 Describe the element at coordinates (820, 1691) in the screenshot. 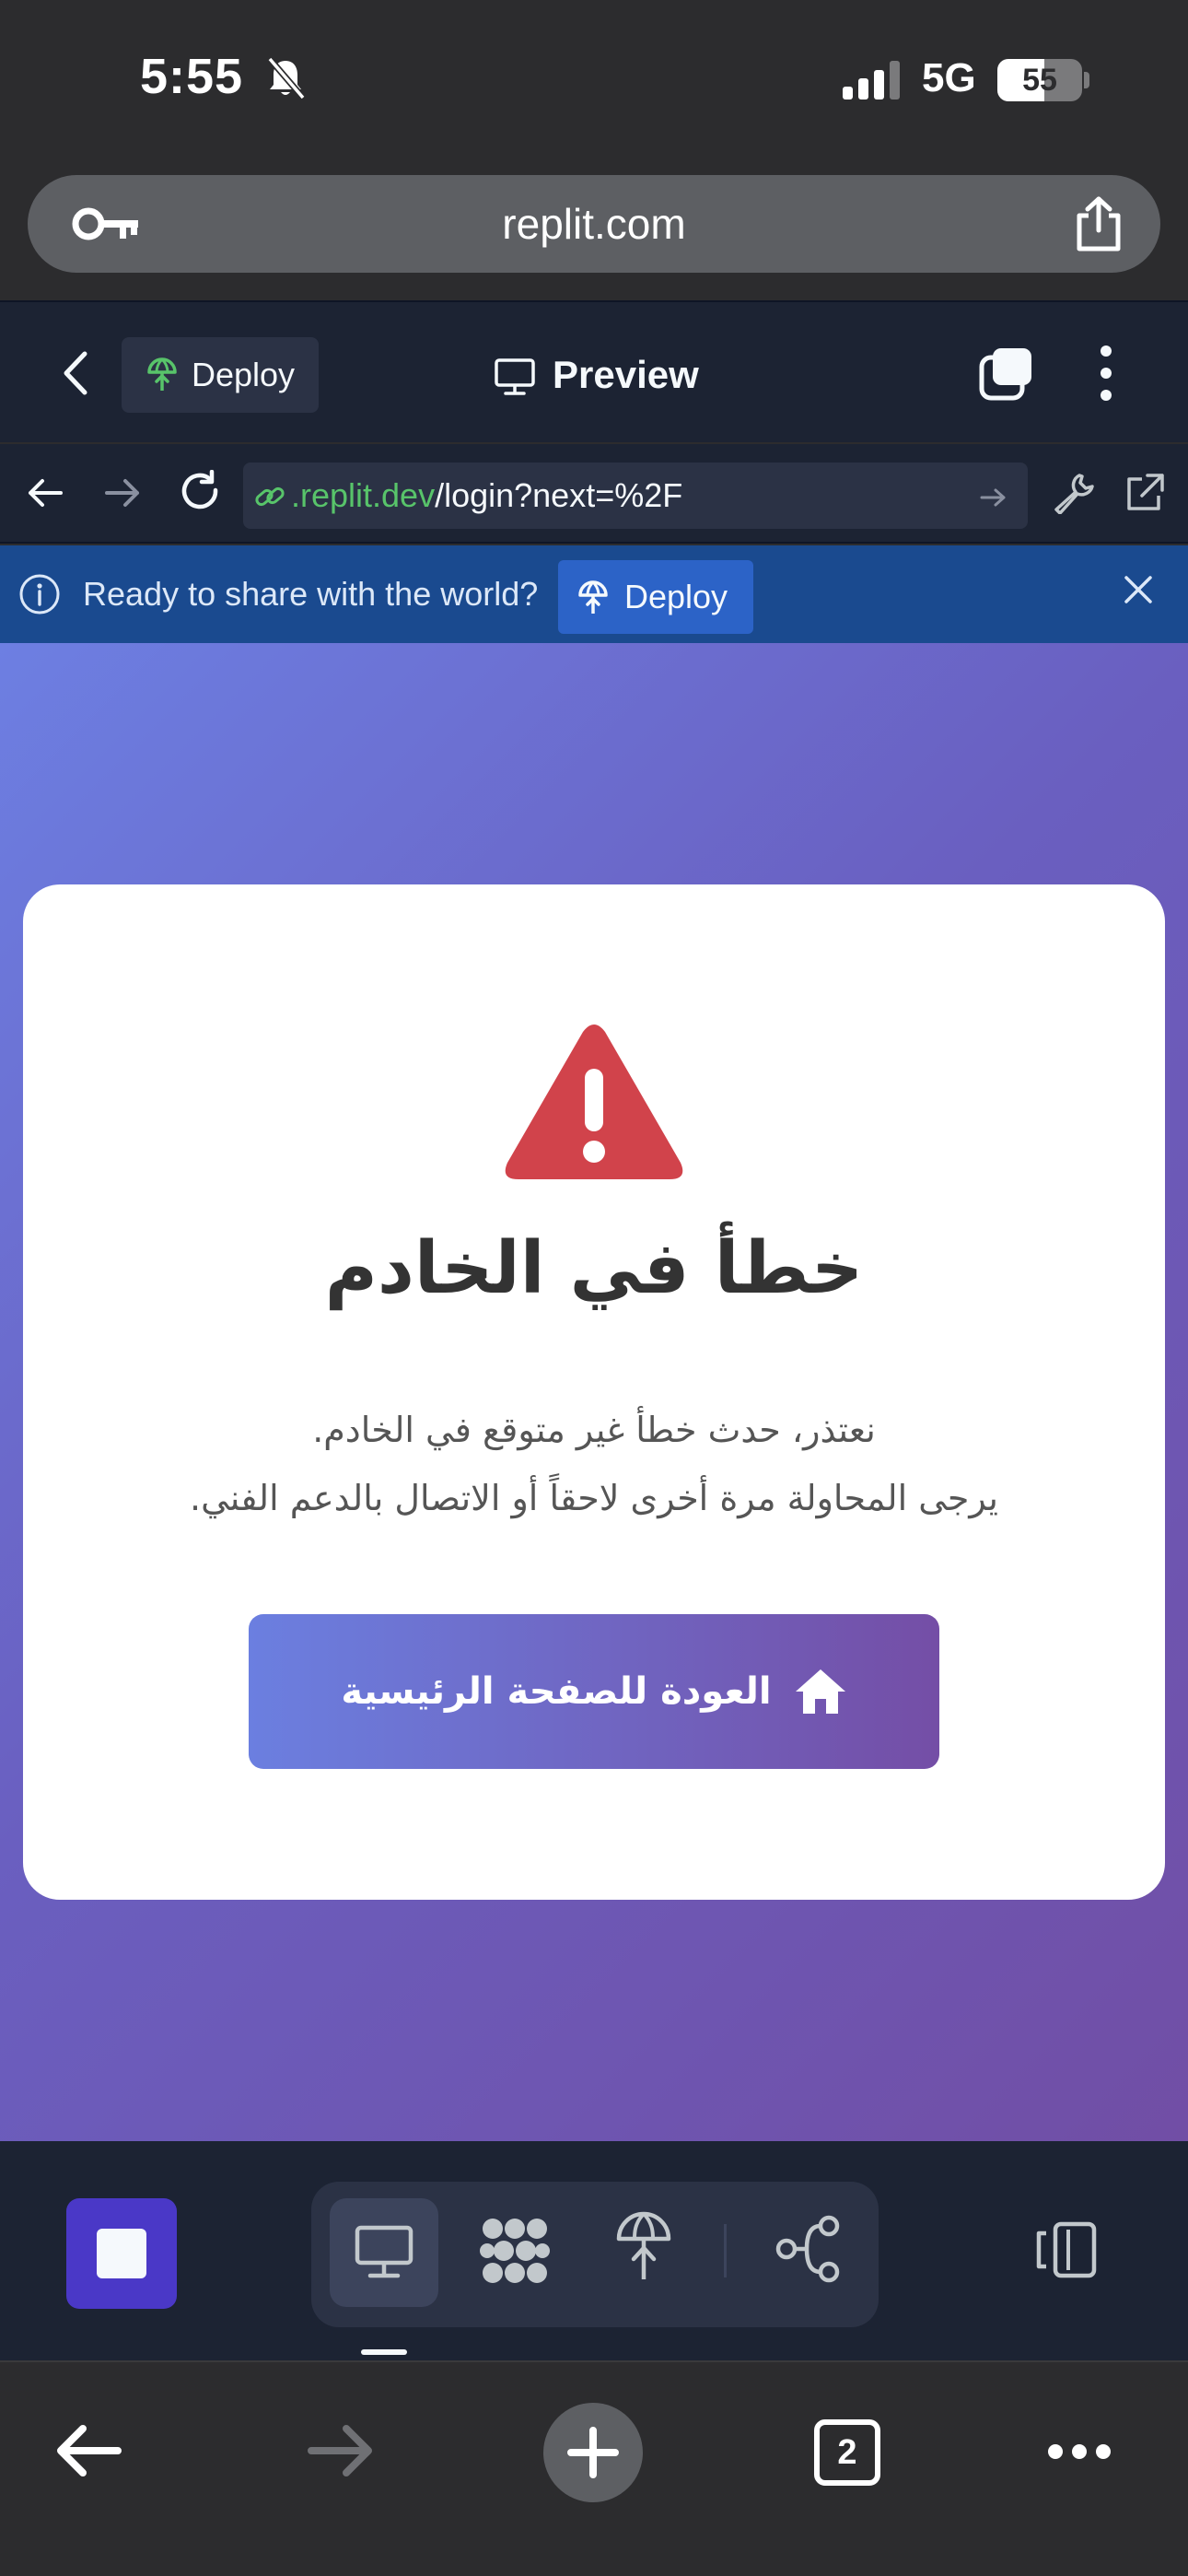

I see `home-icon` at that location.